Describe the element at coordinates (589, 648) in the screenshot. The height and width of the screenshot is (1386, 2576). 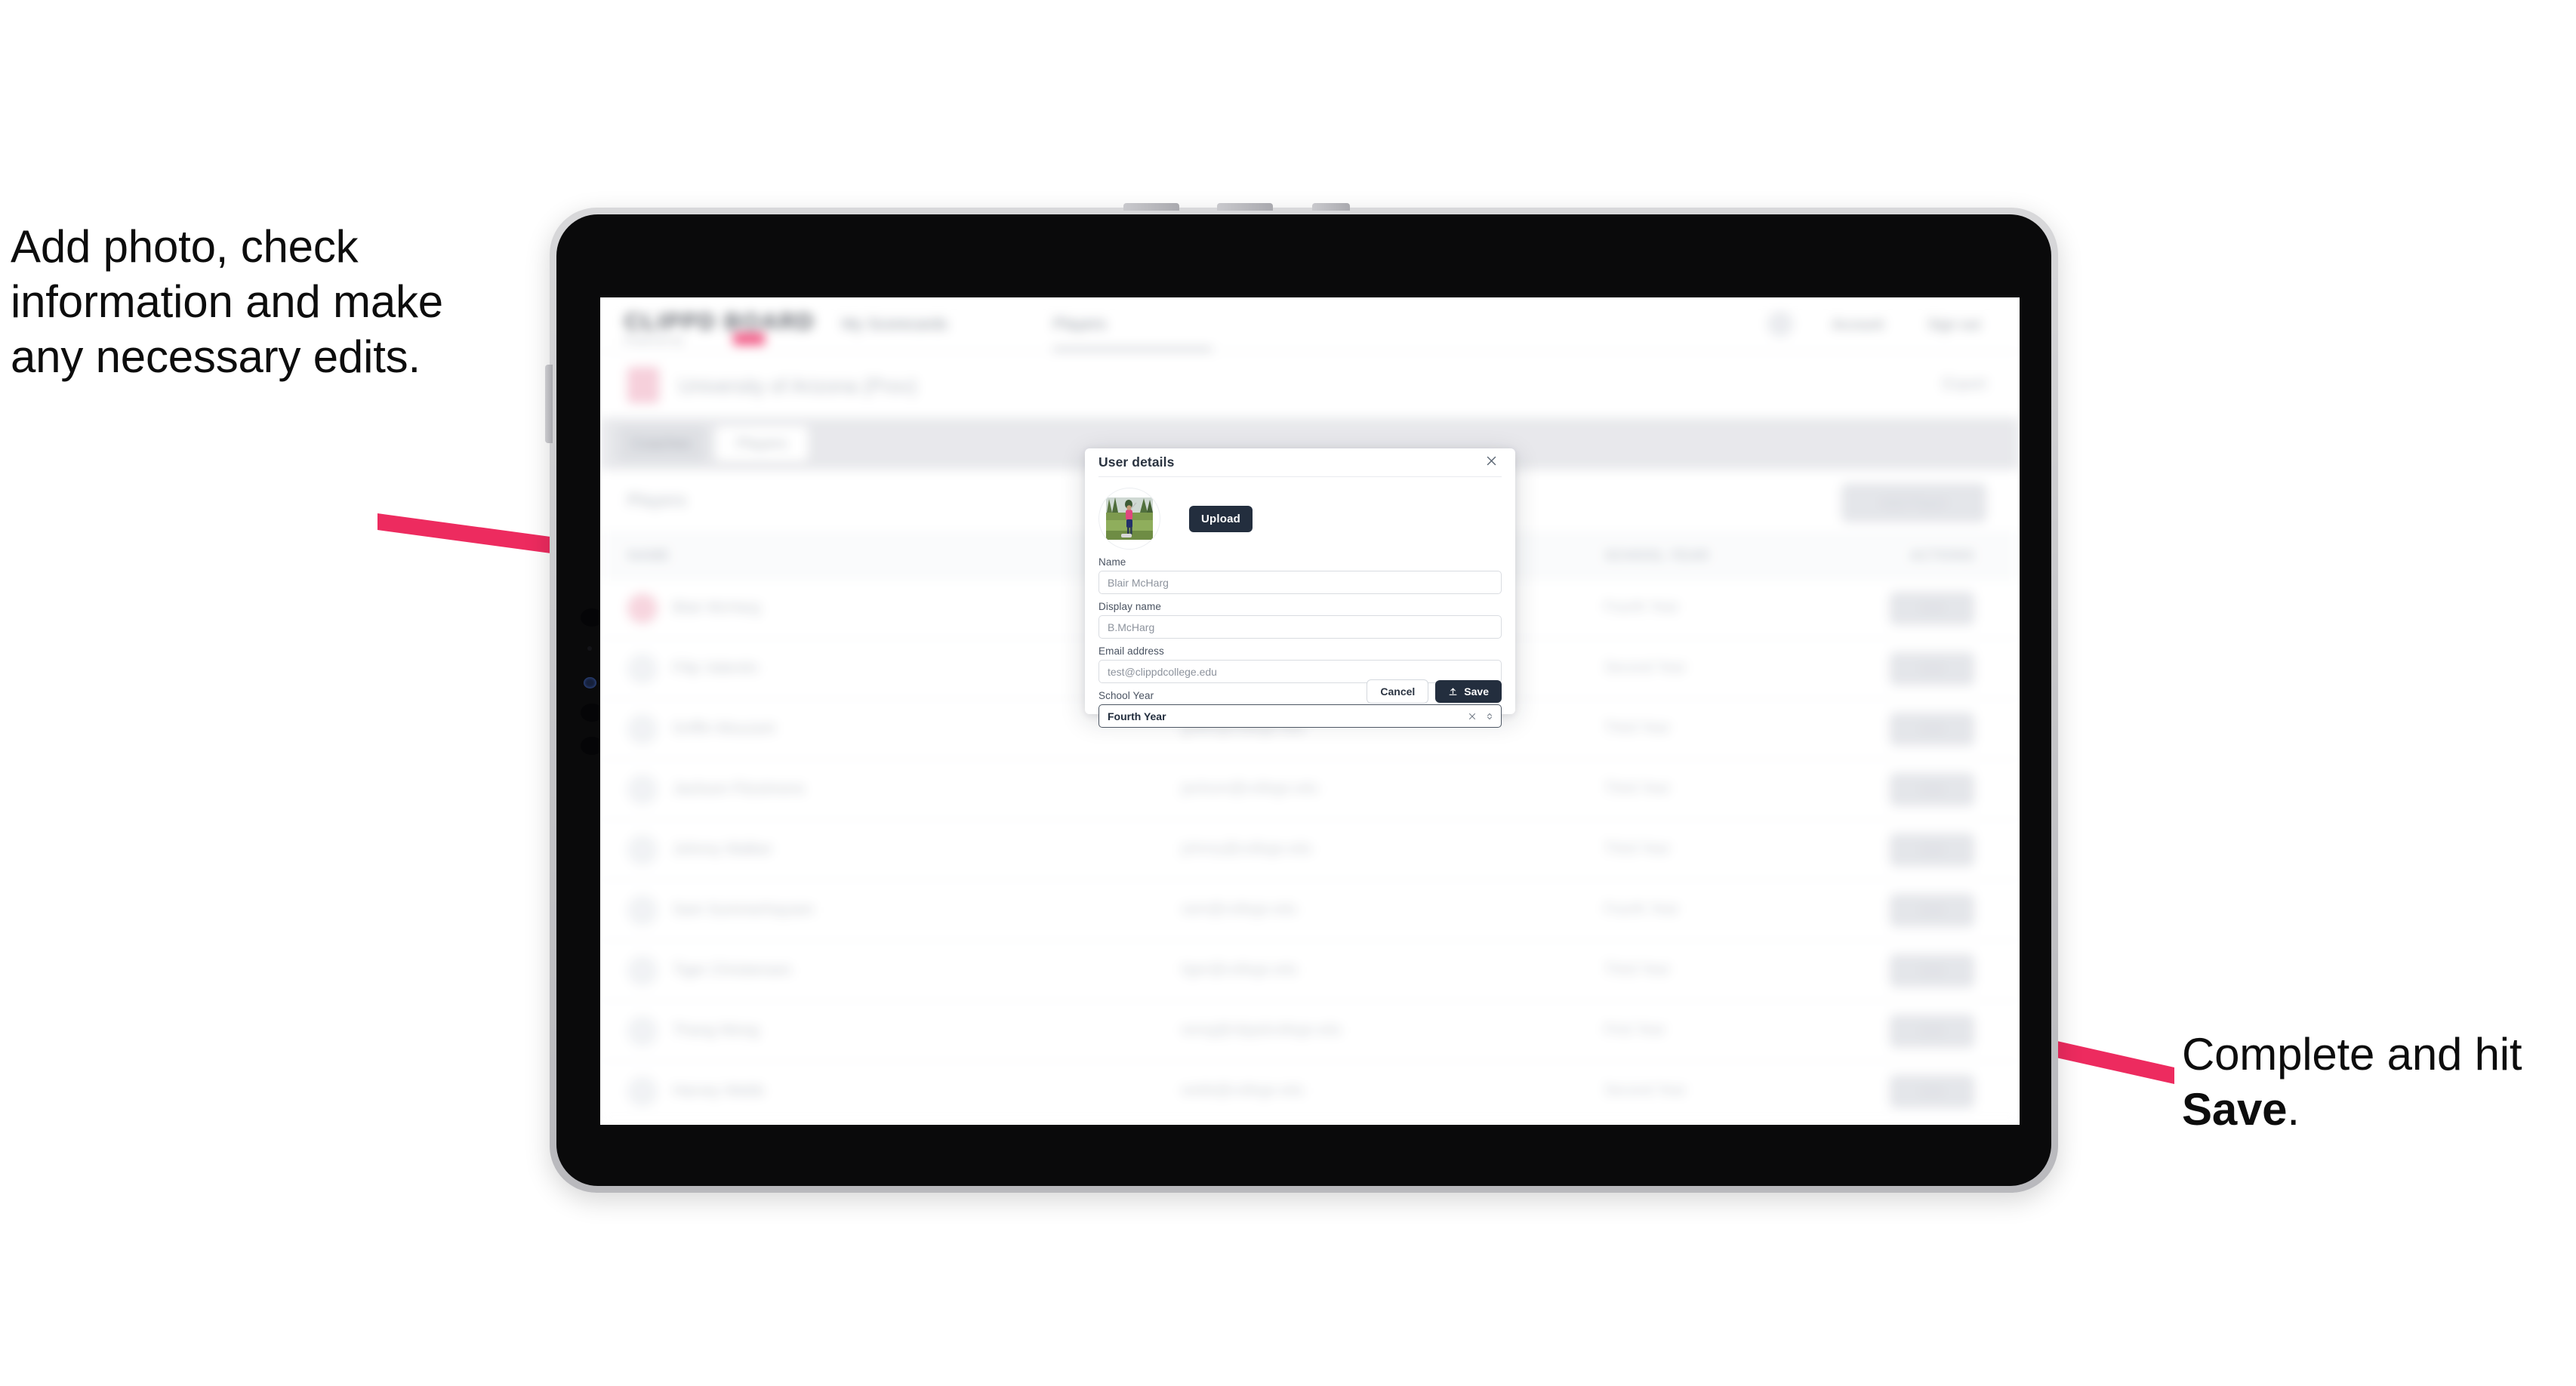
I see `sensor-dot-icon` at that location.